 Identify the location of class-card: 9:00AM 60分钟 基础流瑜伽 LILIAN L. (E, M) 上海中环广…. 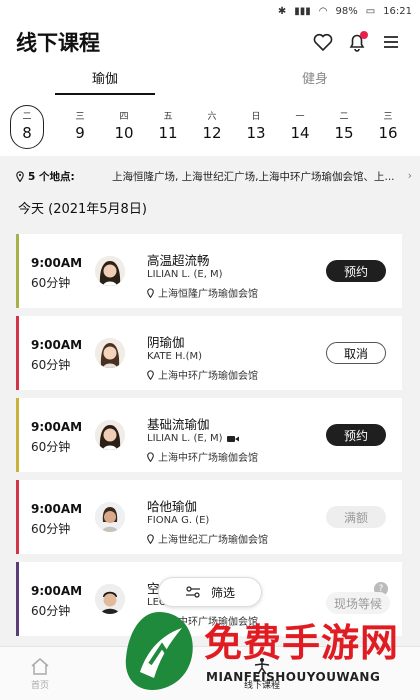
(209, 435).